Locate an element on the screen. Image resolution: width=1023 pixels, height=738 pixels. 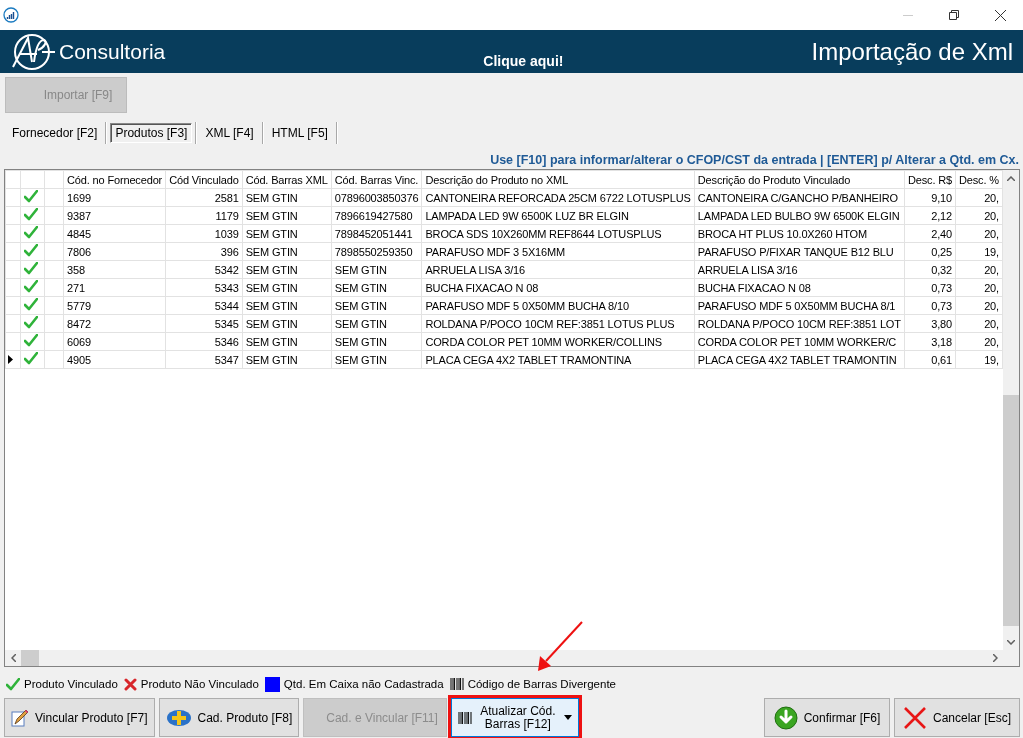
legend-label: Produto Não Vinculado is located at coordinates (199, 684).